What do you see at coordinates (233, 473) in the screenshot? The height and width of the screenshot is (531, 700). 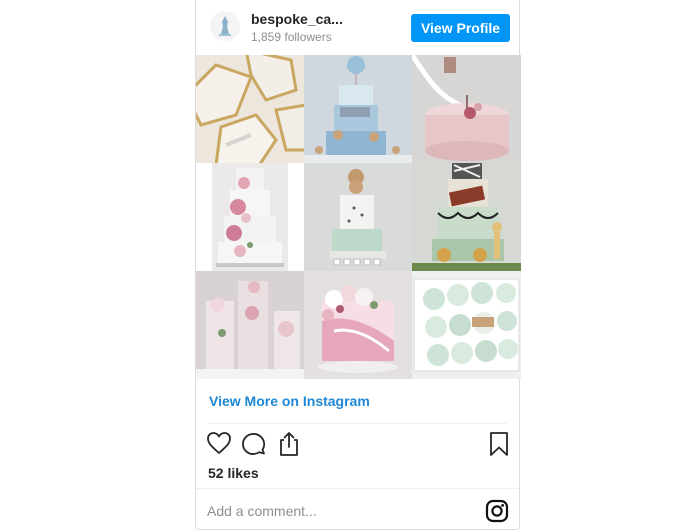 I see `like-count: 52 likes` at bounding box center [233, 473].